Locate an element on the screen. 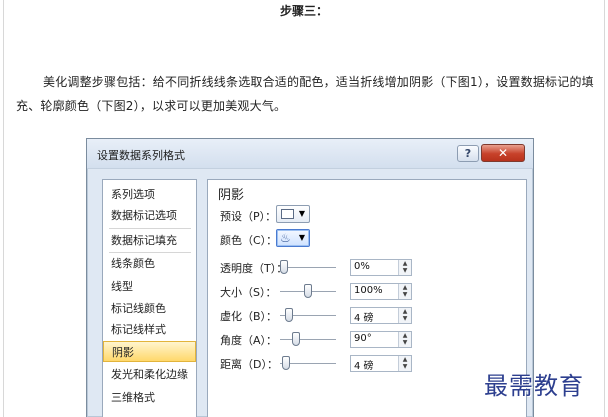 The width and height of the screenshot is (608, 417). size-input: 100% ▲ ▼ is located at coordinates (381, 291).